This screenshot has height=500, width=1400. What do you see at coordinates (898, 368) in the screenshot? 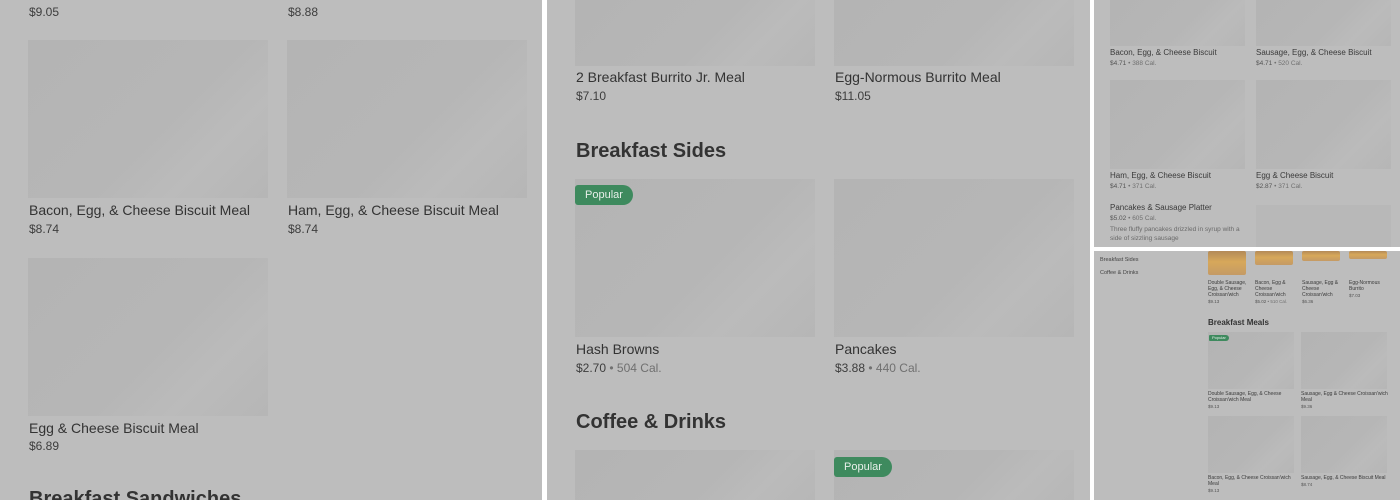
I see `item-calories: 440 Cal.` at bounding box center [898, 368].